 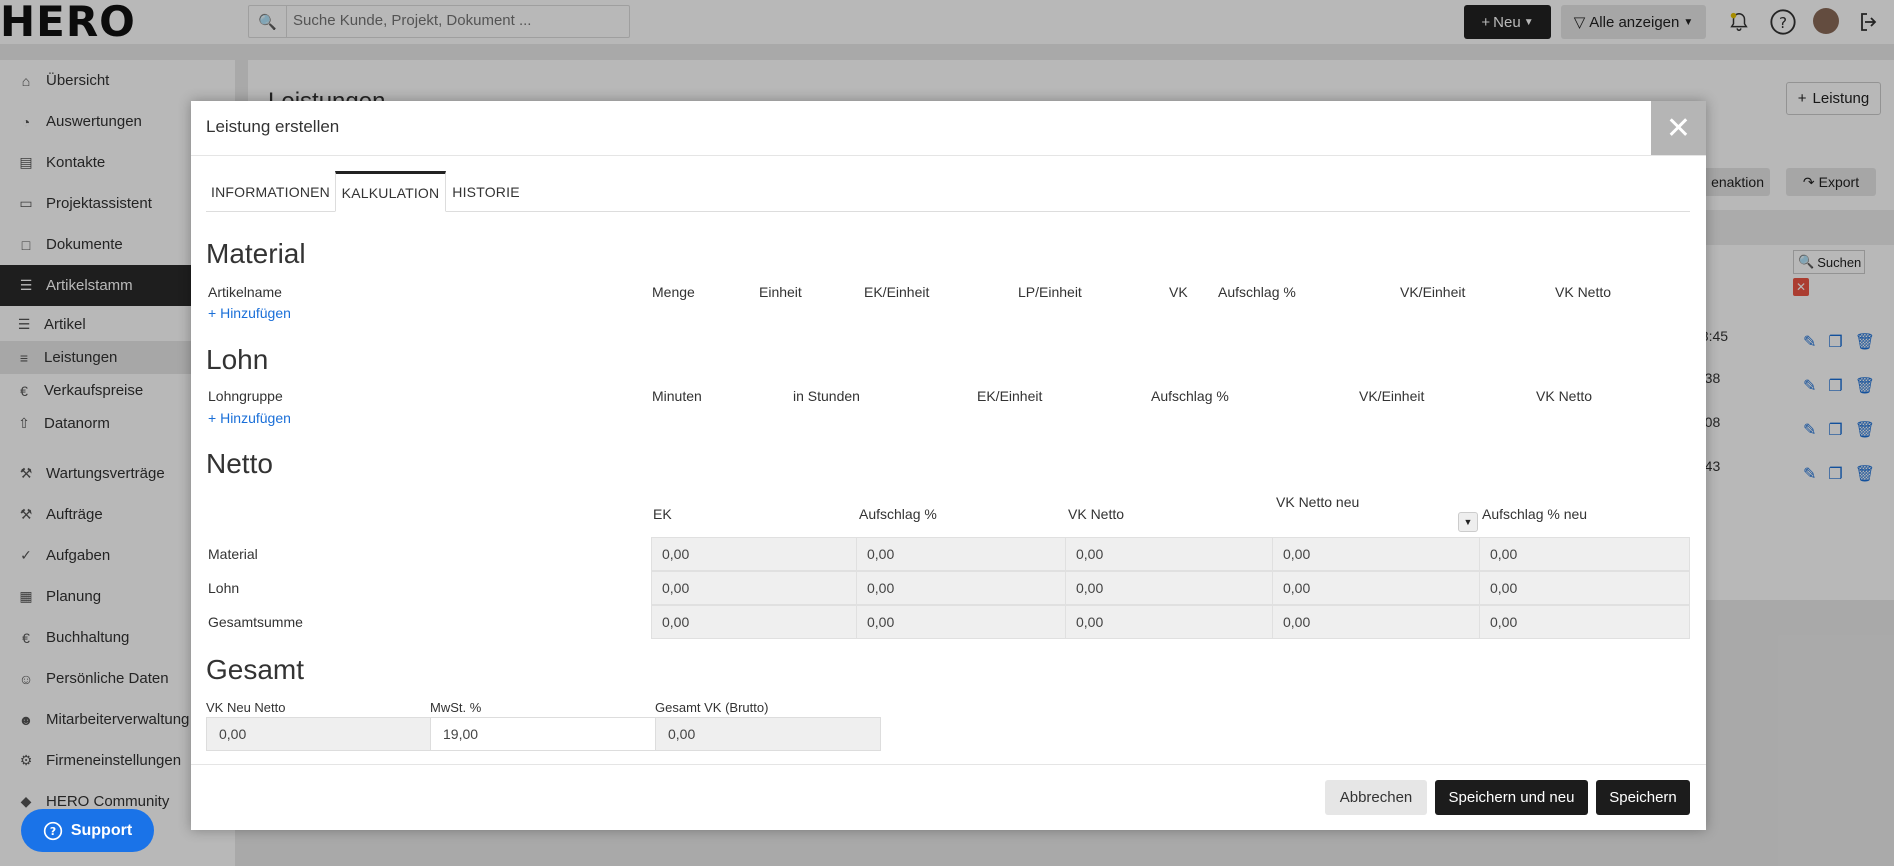 I want to click on column-header: EK, so click(x=662, y=514).